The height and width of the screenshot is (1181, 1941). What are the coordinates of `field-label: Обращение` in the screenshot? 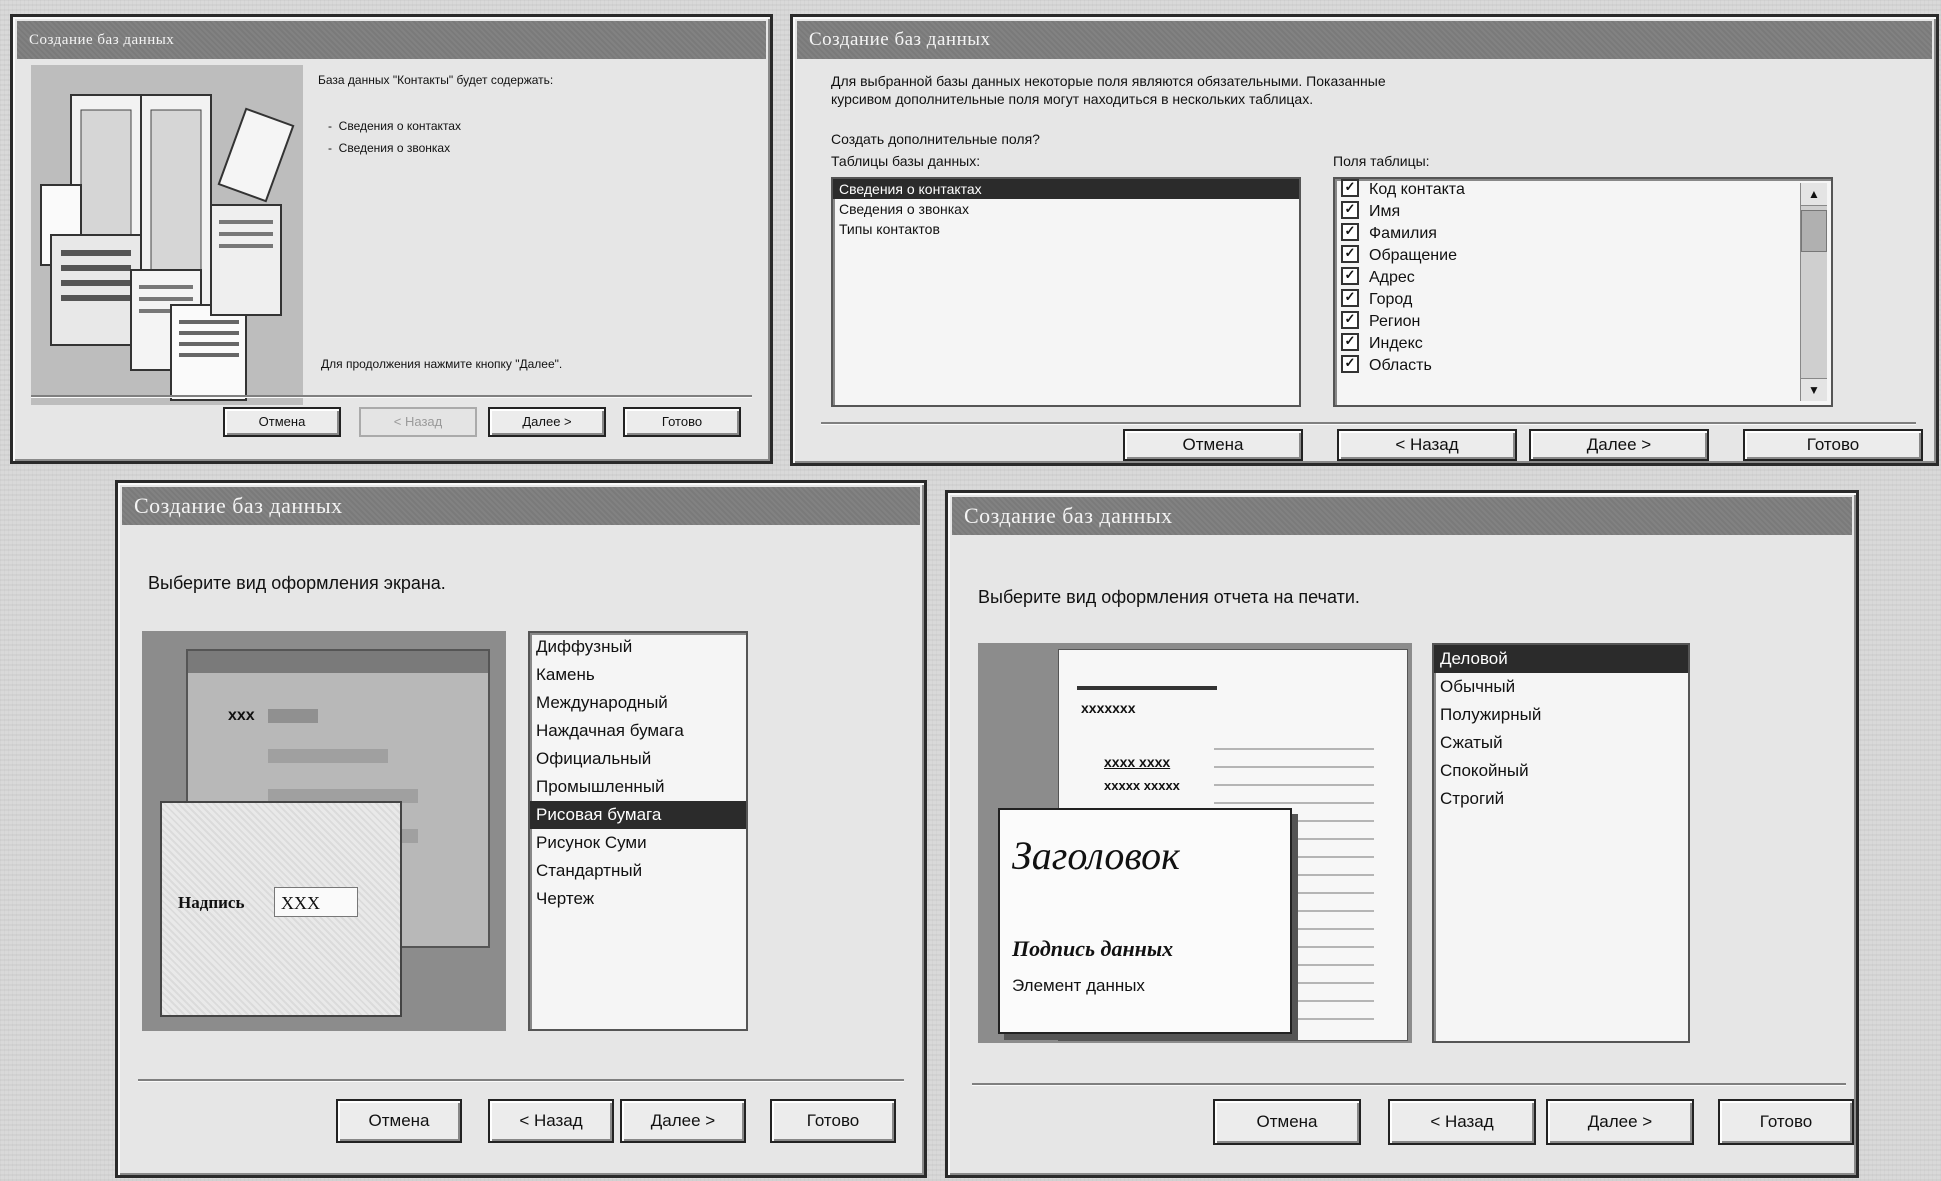 It's located at (1413, 255).